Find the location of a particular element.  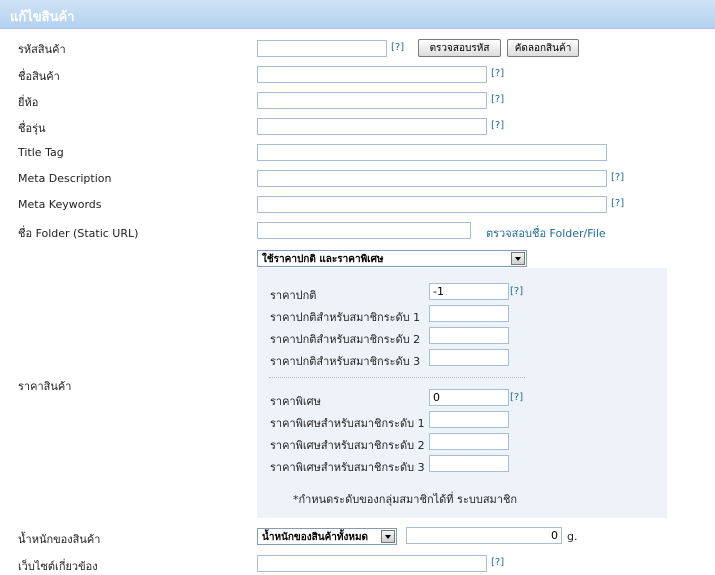

price-mode-selected: ใช้ราคาปกติ และราคาพิเศษ is located at coordinates (323, 259).